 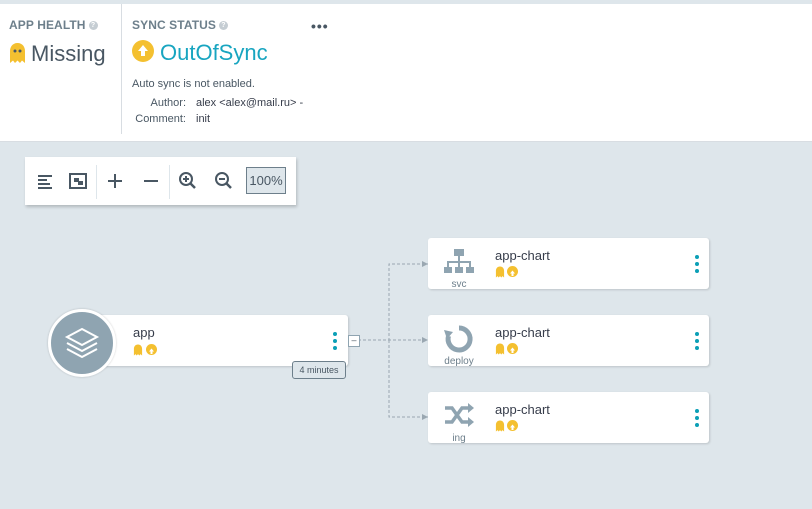 I want to click on age-badge: 4 minutes, so click(x=319, y=370).